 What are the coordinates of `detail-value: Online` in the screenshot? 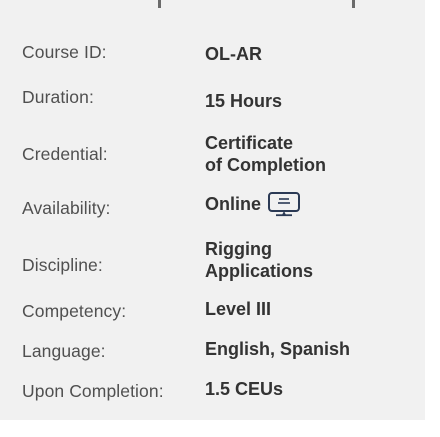 It's located at (233, 204).